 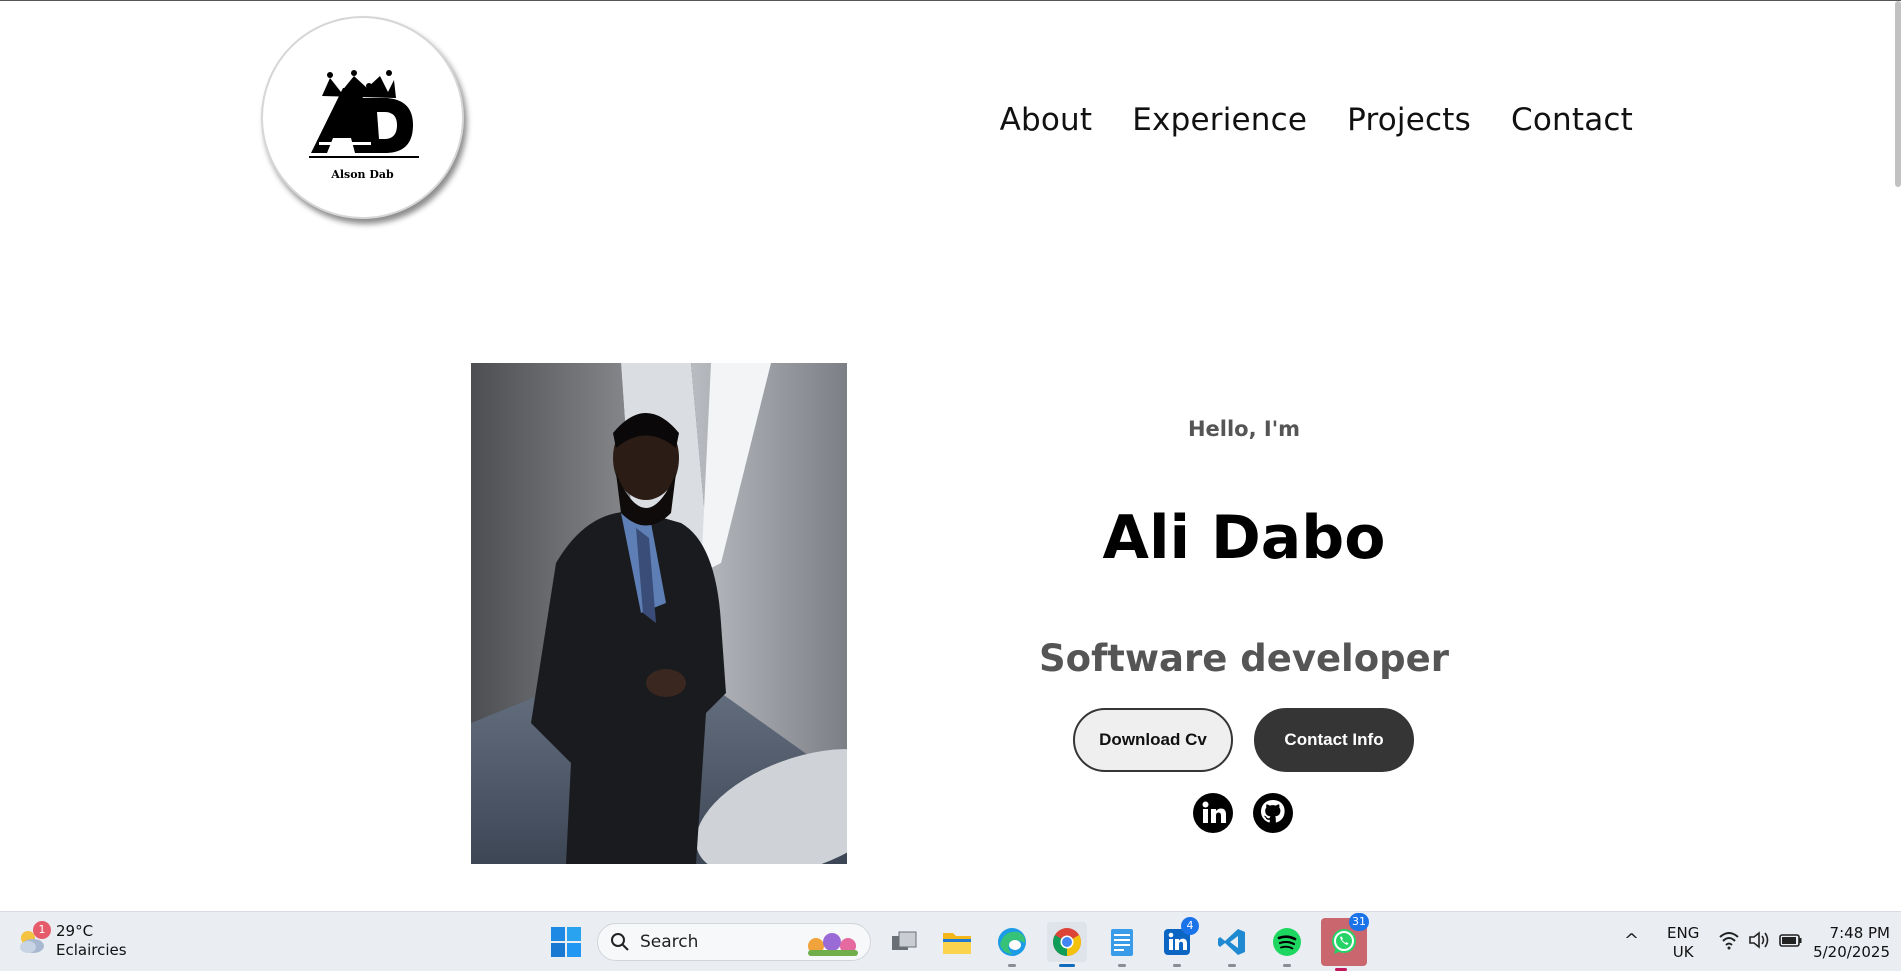 What do you see at coordinates (1067, 944) in the screenshot?
I see `chrome-icon` at bounding box center [1067, 944].